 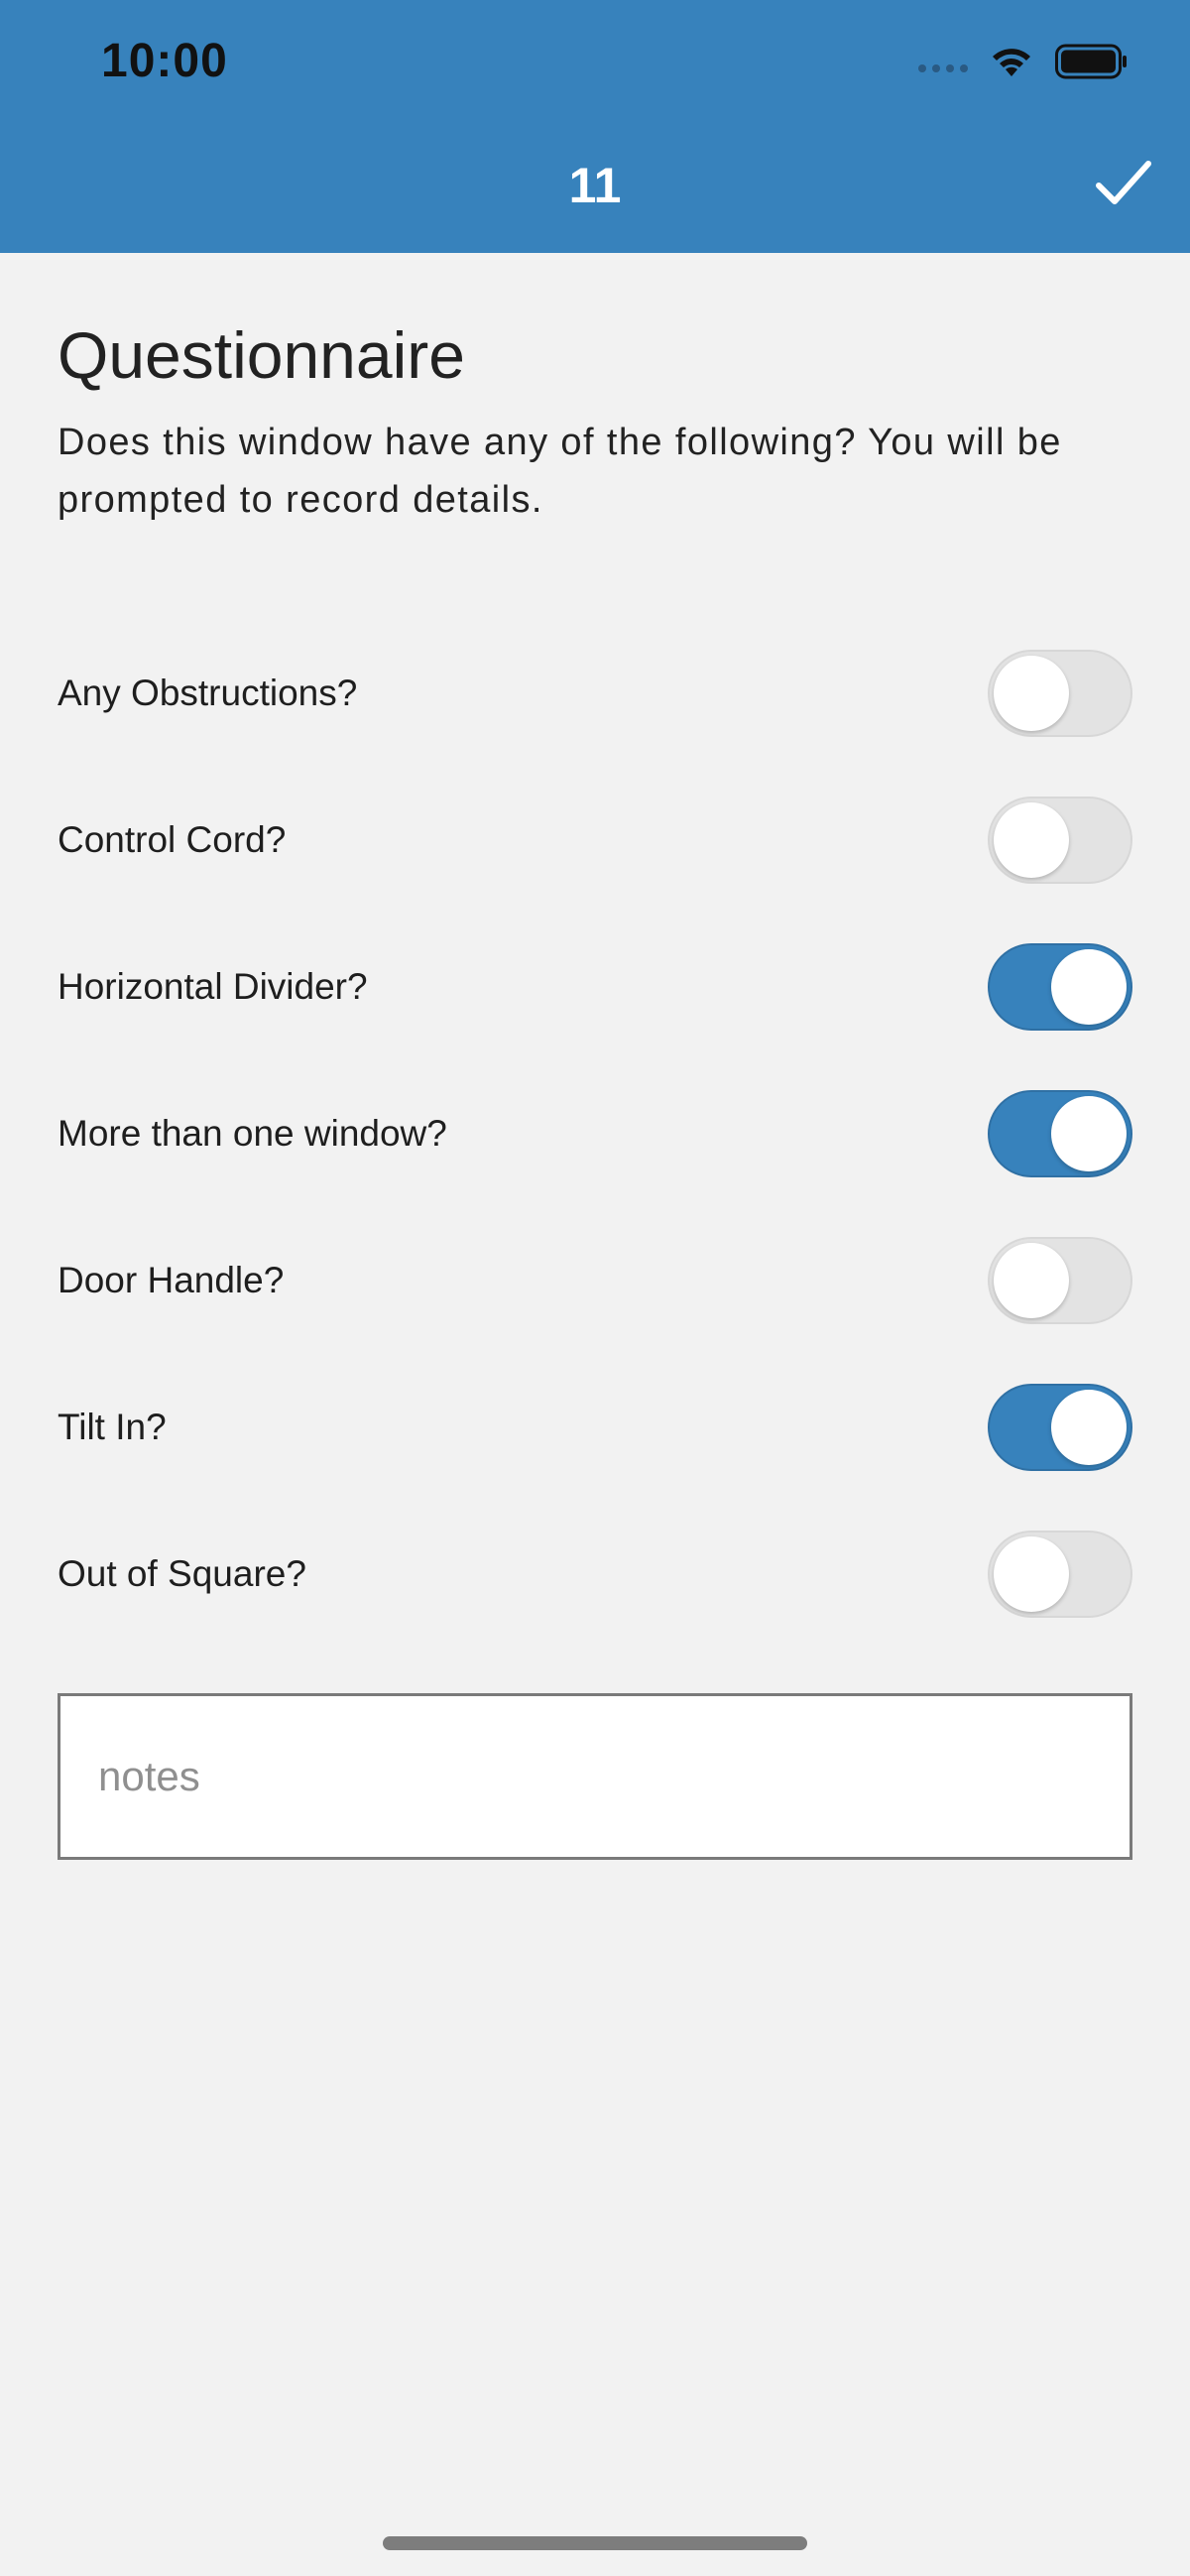 I want to click on status-icons, so click(x=1024, y=61).